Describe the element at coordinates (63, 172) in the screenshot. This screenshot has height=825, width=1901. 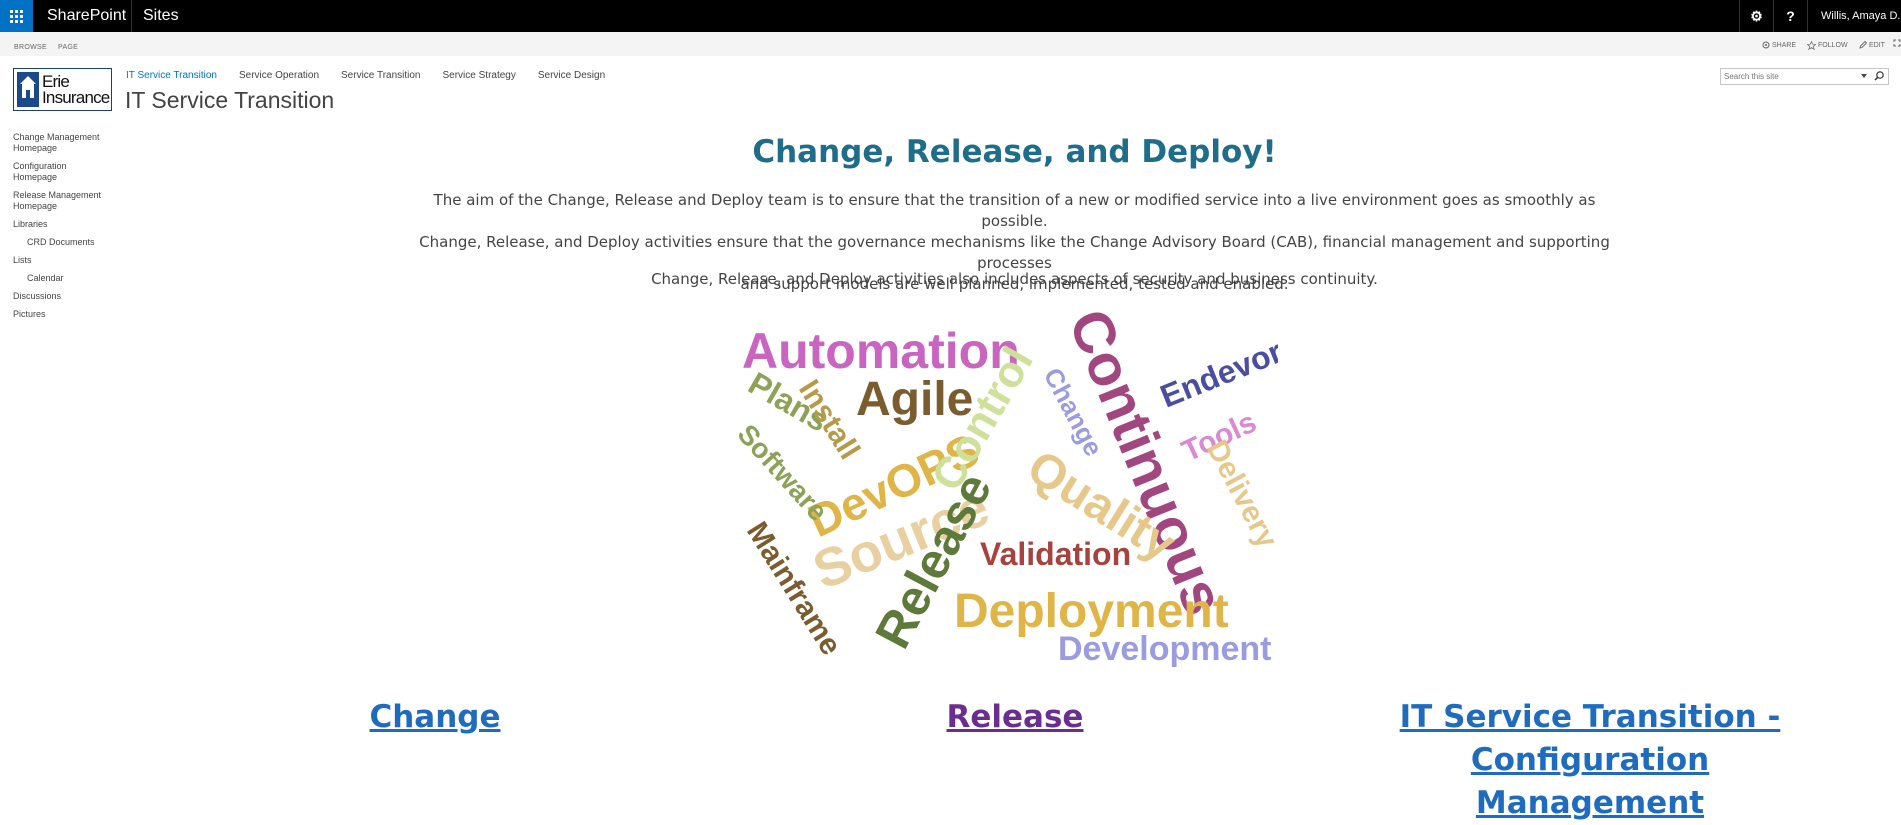
I see `ql-configuration-homepage: Configuration Homepage` at that location.